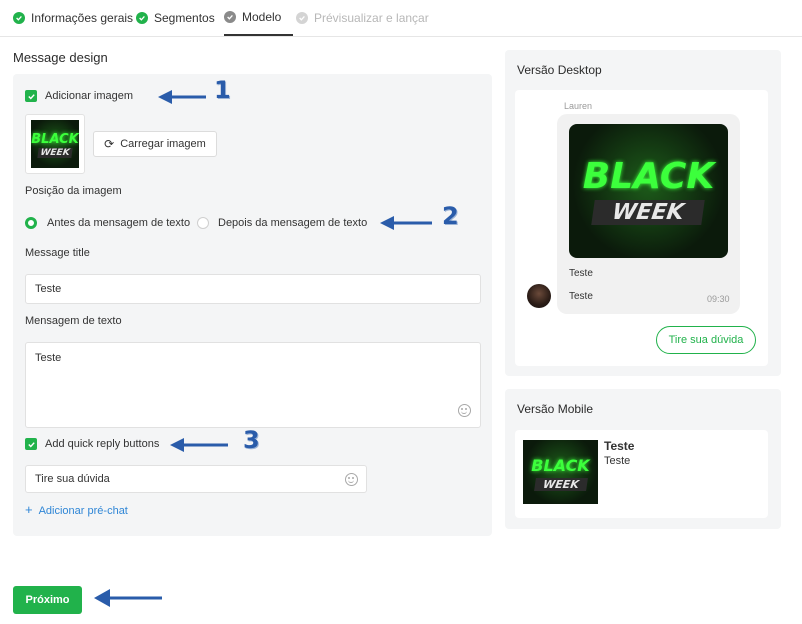 The height and width of the screenshot is (624, 802). What do you see at coordinates (253, 289) in the screenshot?
I see `message-title-input: Teste` at bounding box center [253, 289].